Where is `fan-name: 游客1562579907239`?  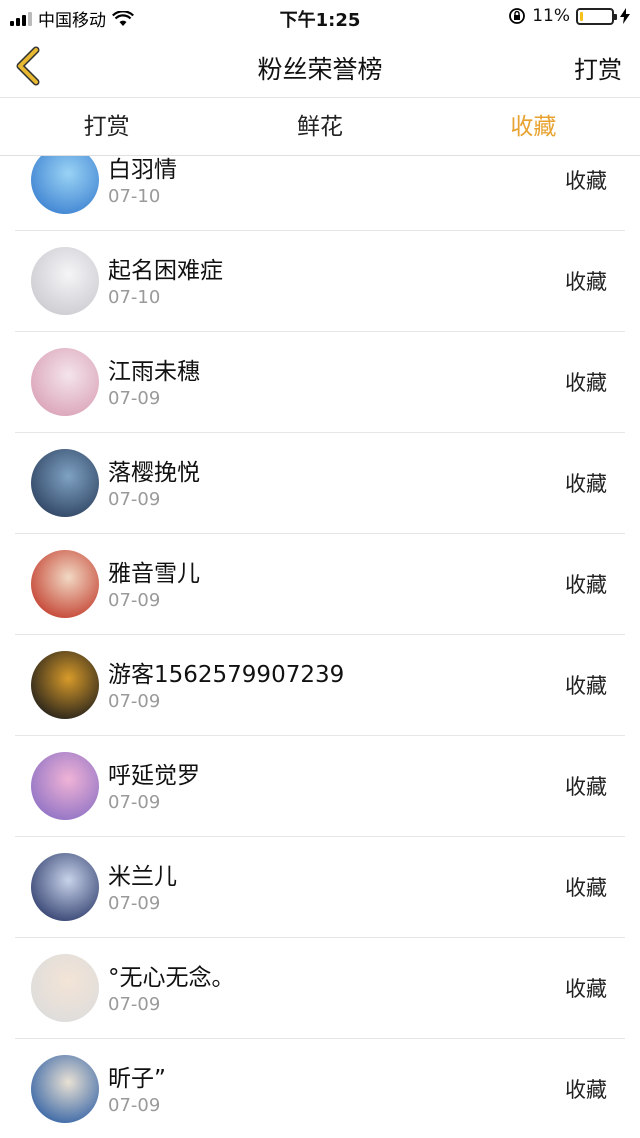 fan-name: 游客1562579907239 is located at coordinates (226, 675).